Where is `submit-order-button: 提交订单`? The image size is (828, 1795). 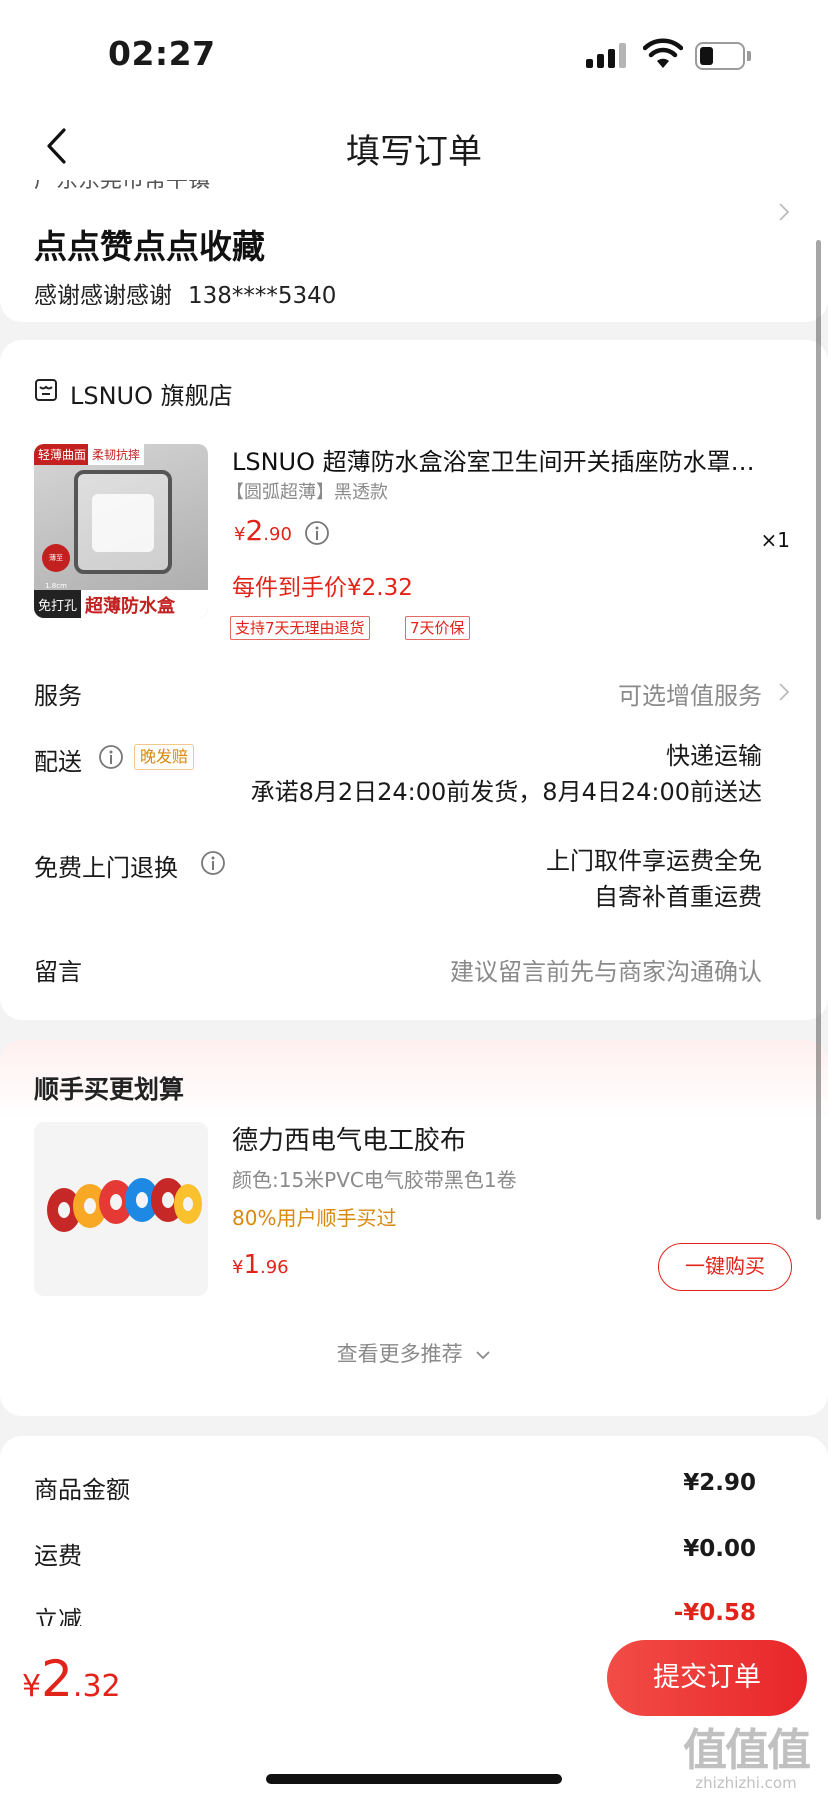 submit-order-button: 提交订单 is located at coordinates (707, 1678).